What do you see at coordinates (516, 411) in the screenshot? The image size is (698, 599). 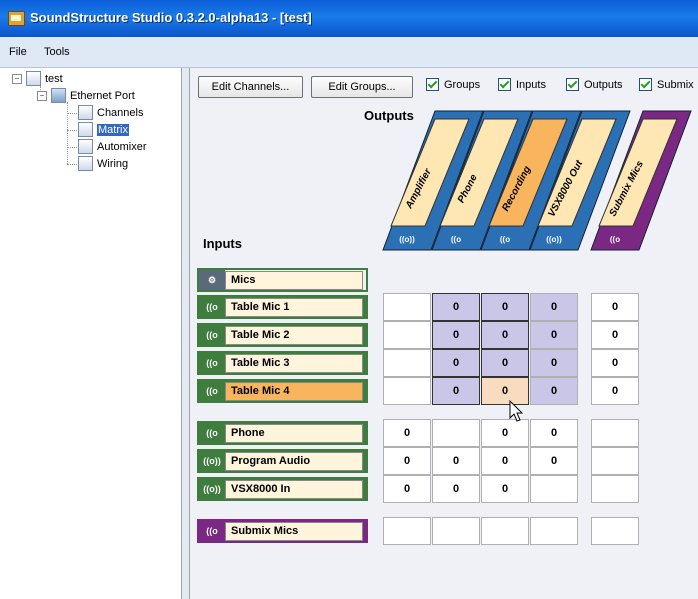 I see `mouse-pointer-icon` at bounding box center [516, 411].